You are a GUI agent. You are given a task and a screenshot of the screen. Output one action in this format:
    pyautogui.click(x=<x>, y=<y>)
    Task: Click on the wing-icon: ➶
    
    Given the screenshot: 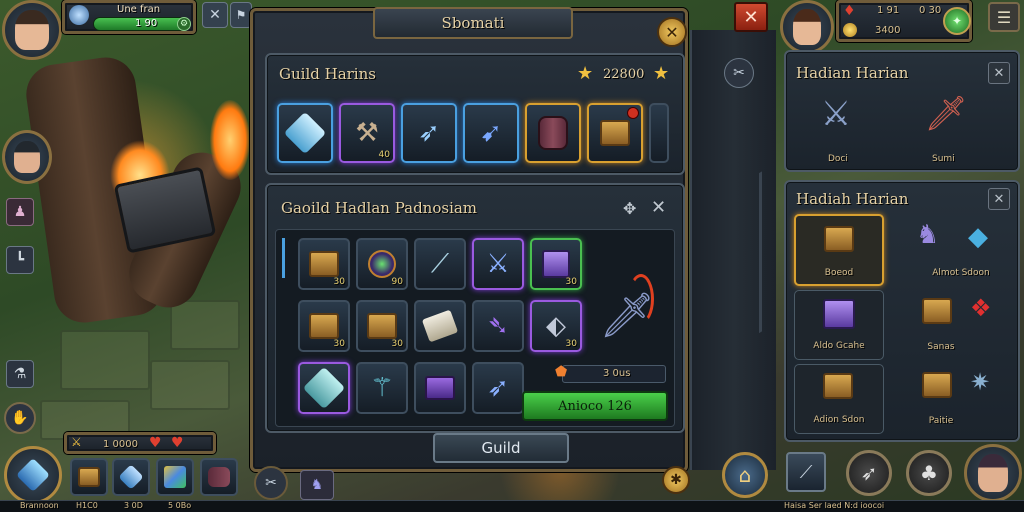 What is the action you would take?
    pyautogui.click(x=869, y=473)
    